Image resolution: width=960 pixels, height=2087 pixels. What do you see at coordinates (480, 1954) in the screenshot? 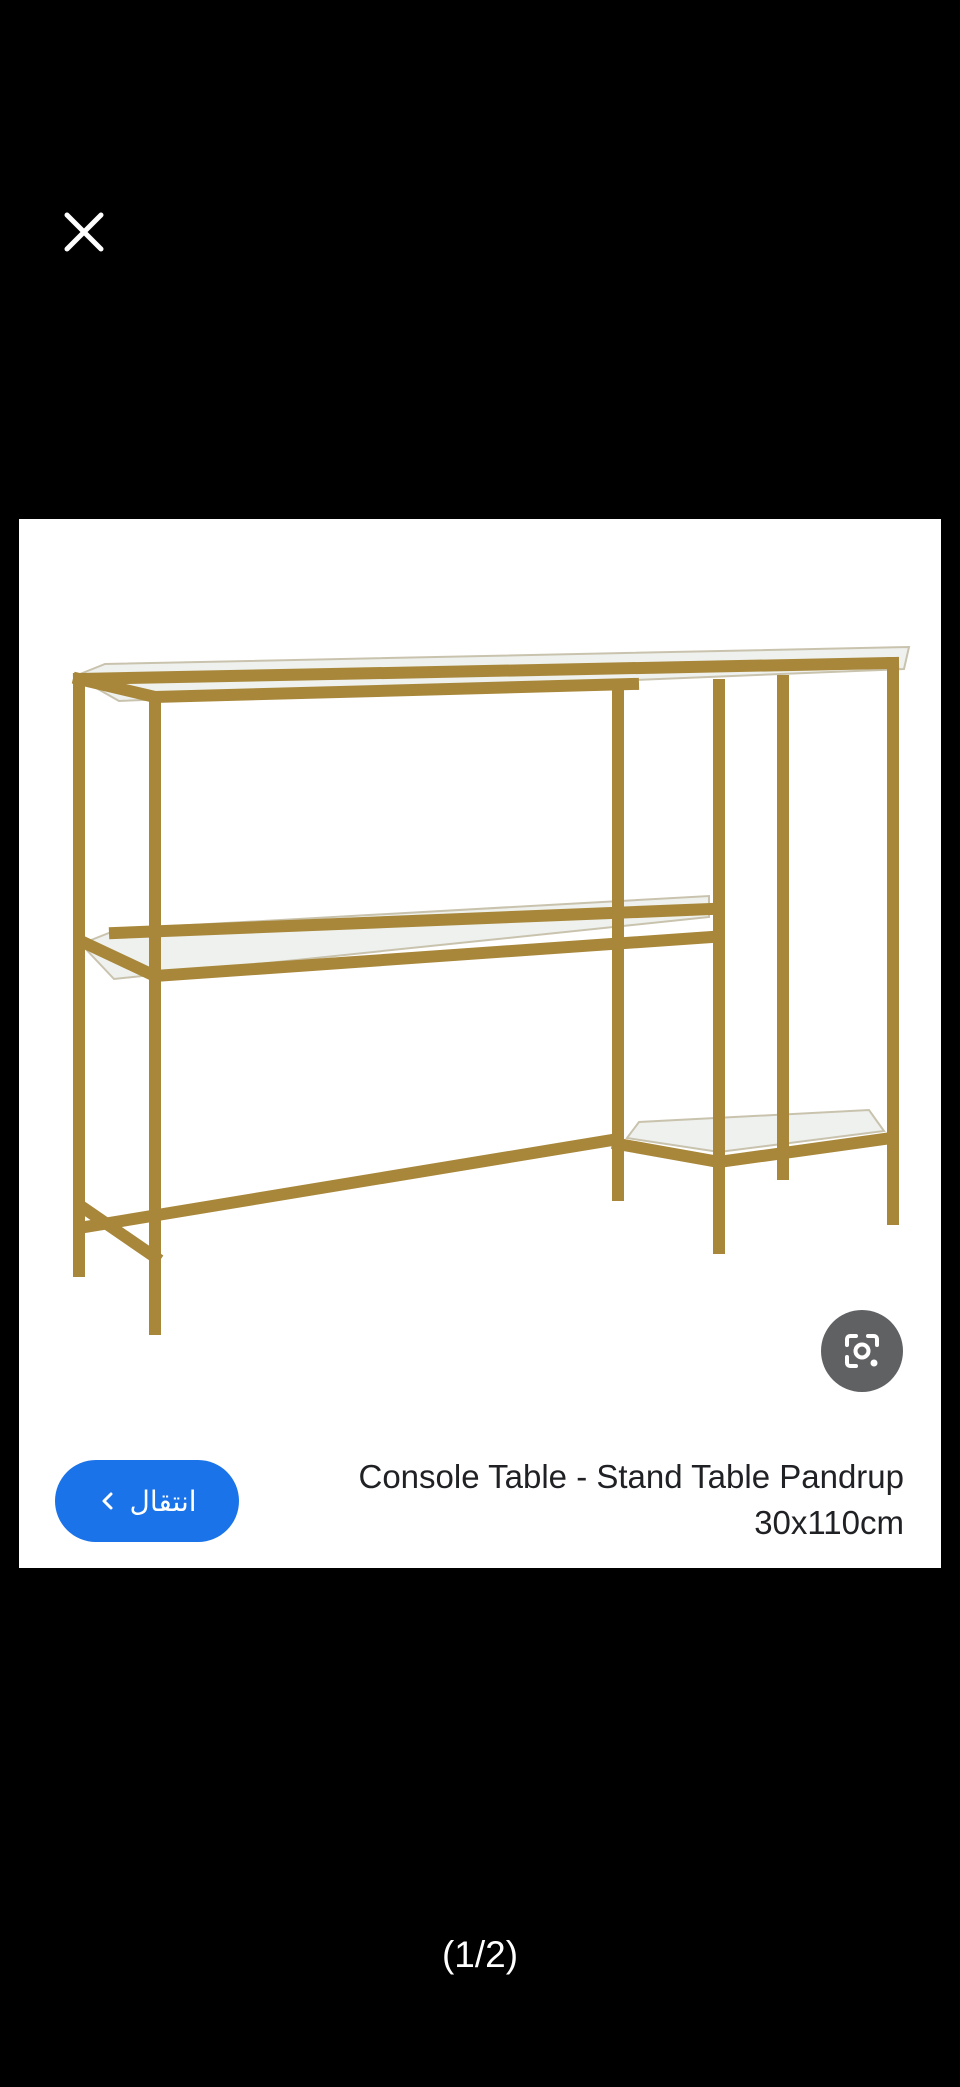
I see `image-counter: (1/2)` at bounding box center [480, 1954].